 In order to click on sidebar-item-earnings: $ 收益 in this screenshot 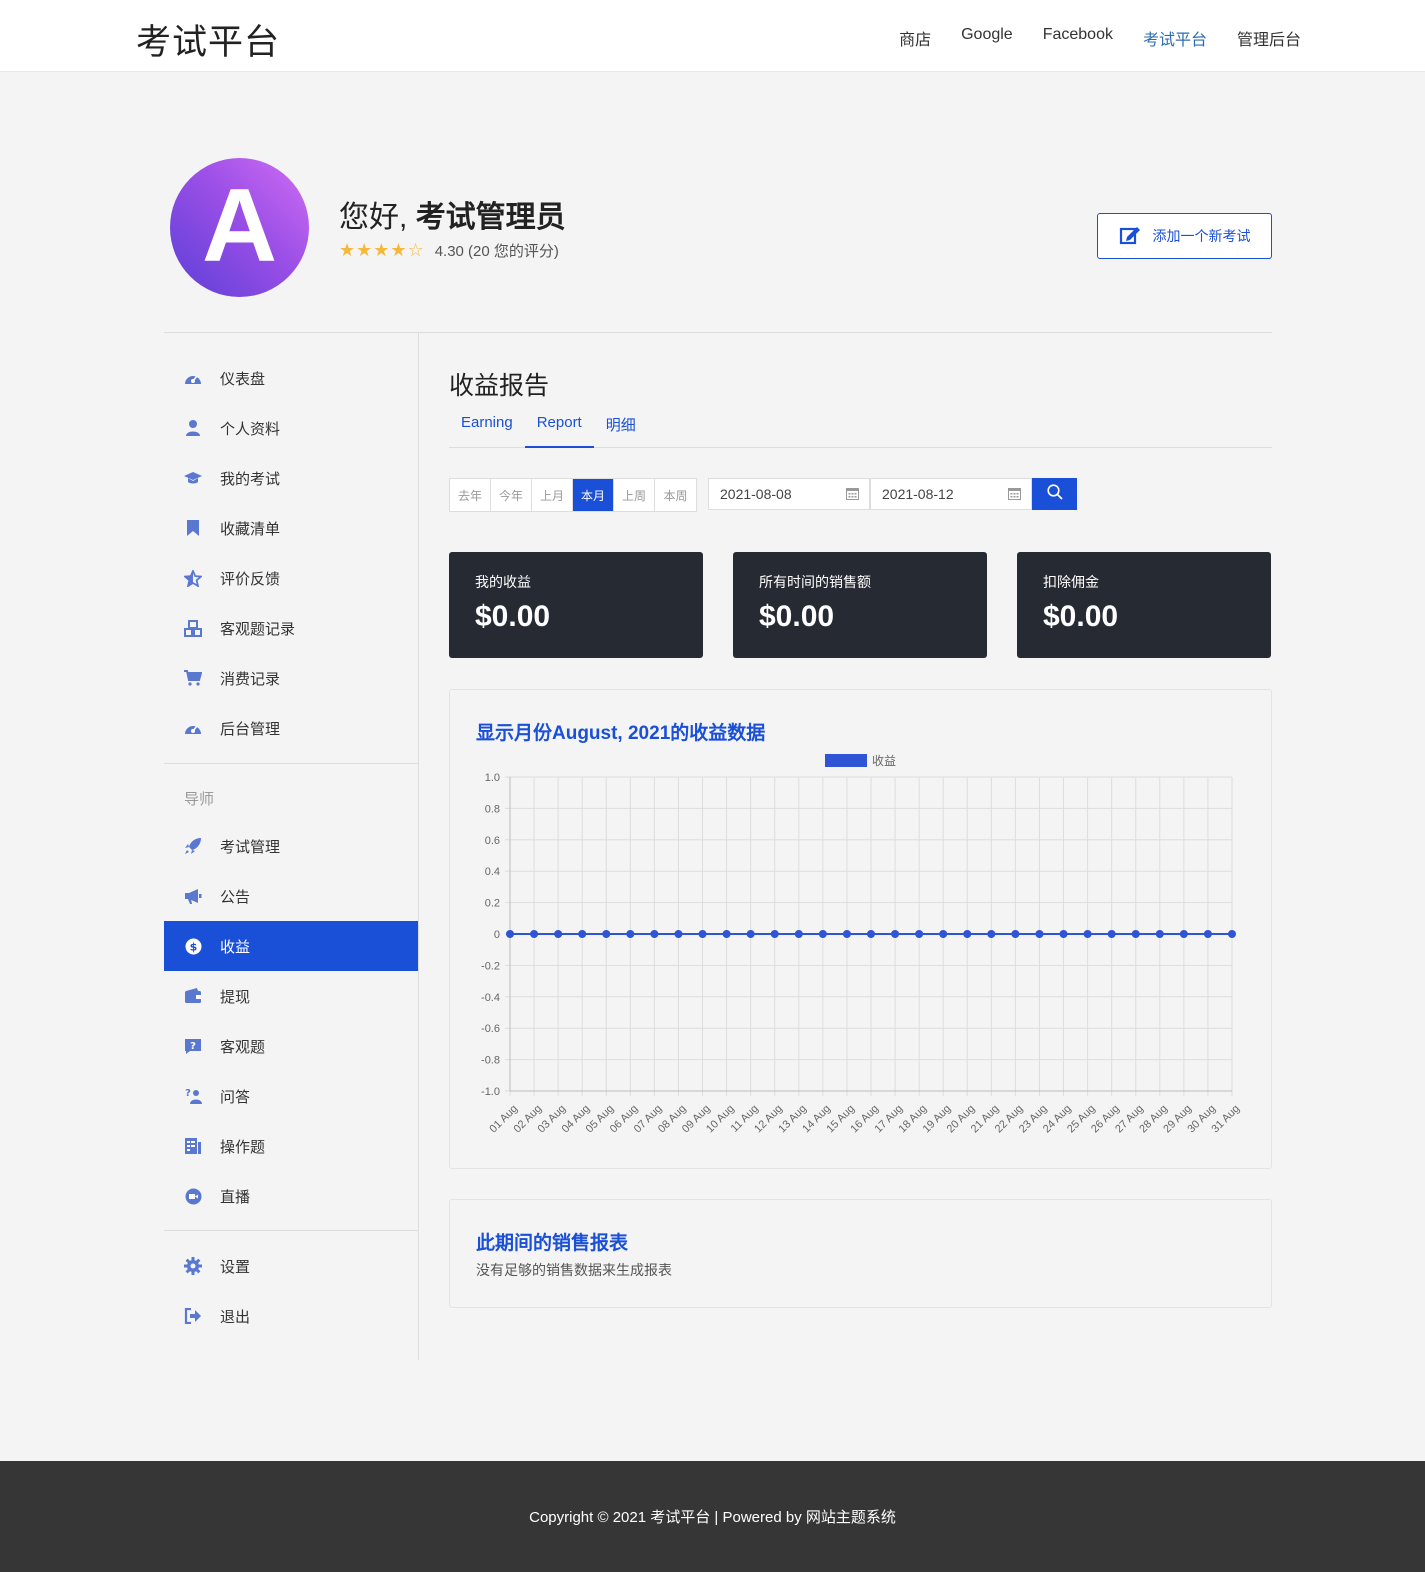, I will do `click(291, 946)`.